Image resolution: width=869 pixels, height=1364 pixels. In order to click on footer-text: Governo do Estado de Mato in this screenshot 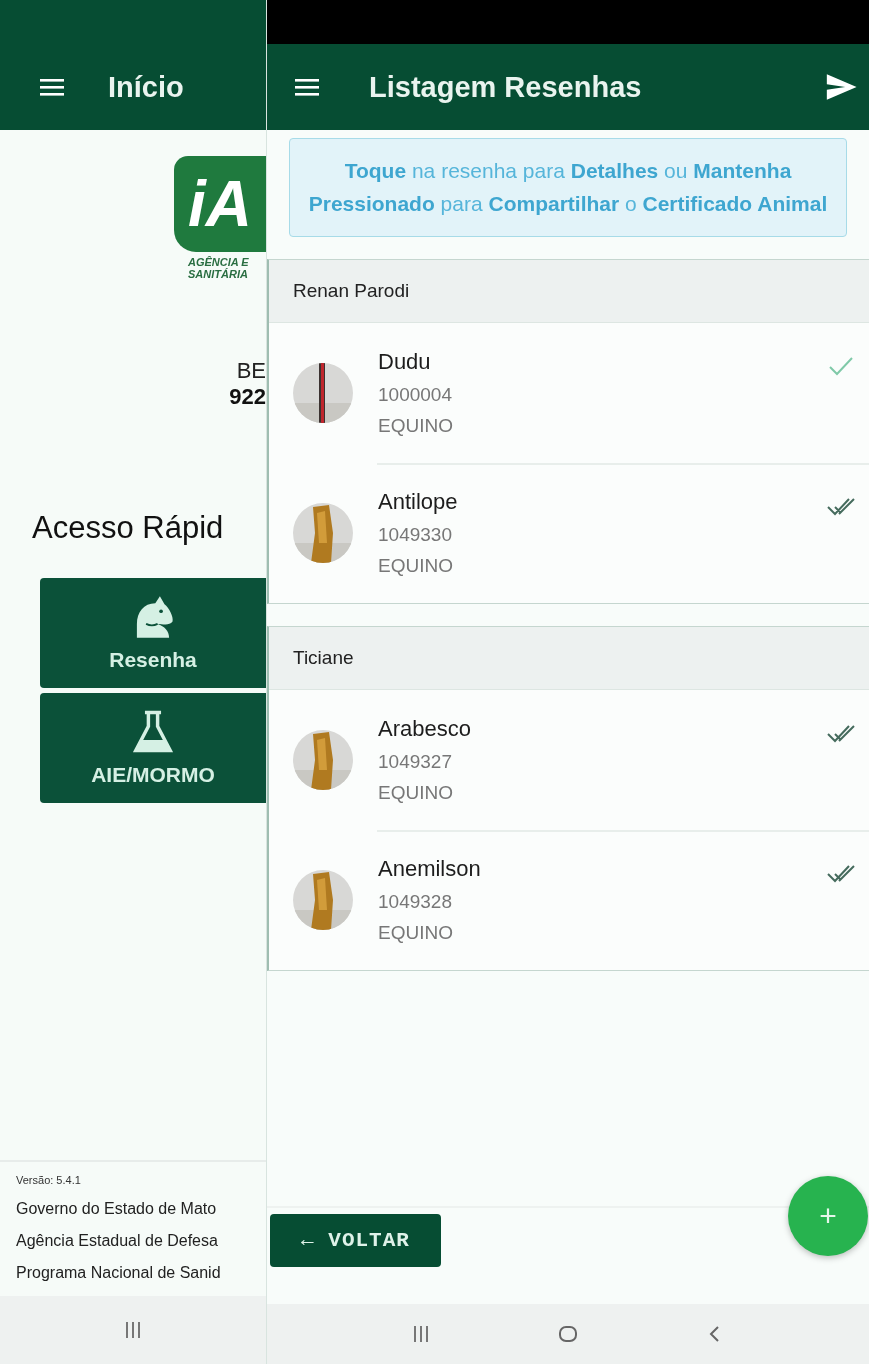, I will do `click(117, 1209)`.